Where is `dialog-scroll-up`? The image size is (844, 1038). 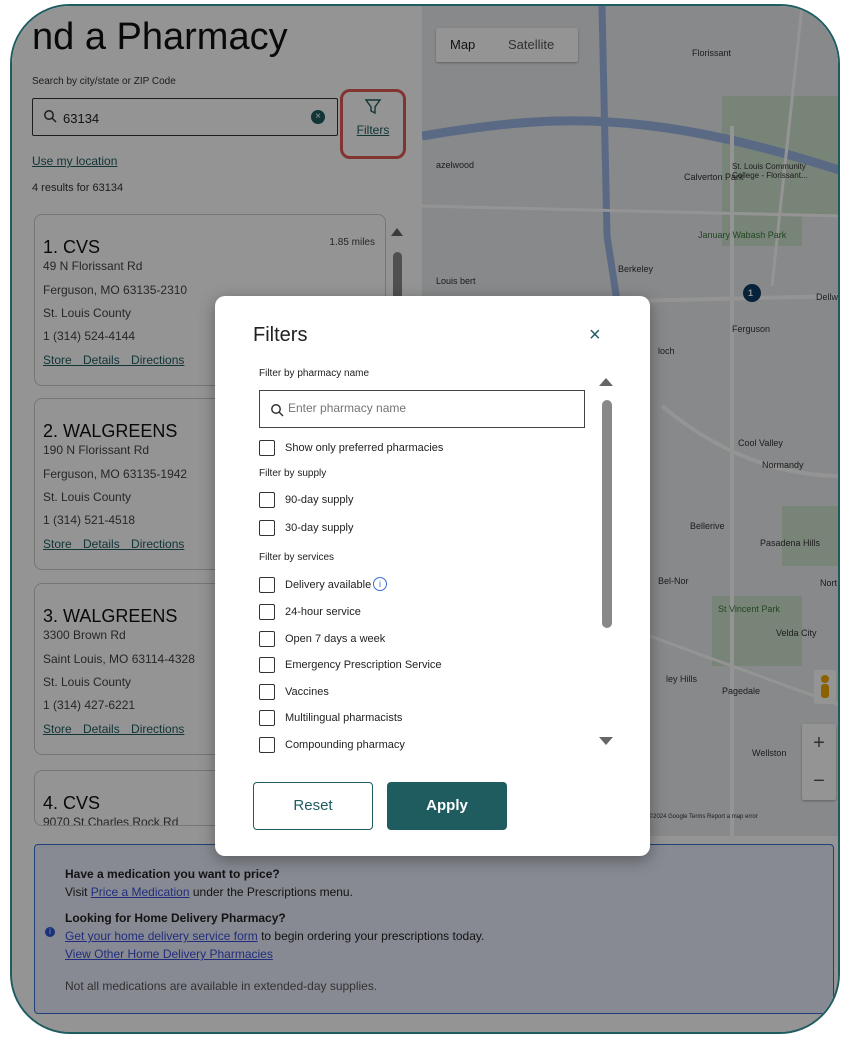 dialog-scroll-up is located at coordinates (606, 382).